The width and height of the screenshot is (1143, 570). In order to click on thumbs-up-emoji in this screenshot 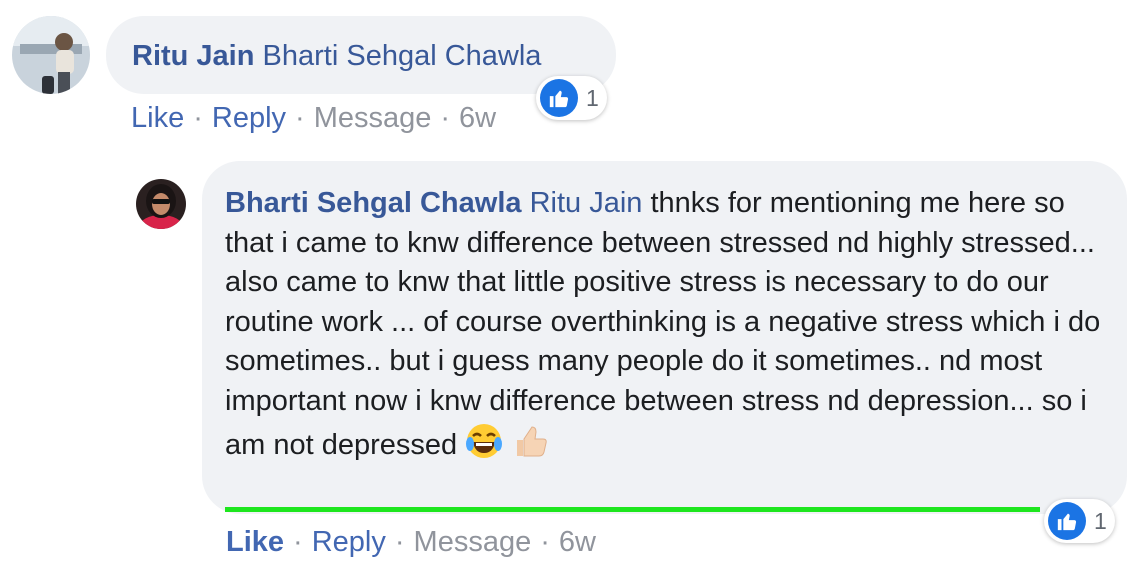, I will do `click(530, 447)`.